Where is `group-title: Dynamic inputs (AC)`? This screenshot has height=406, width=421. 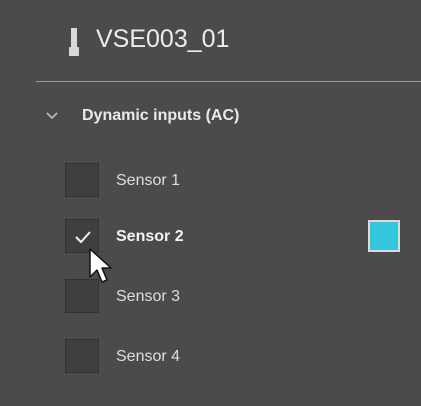 group-title: Dynamic inputs (AC) is located at coordinates (161, 115).